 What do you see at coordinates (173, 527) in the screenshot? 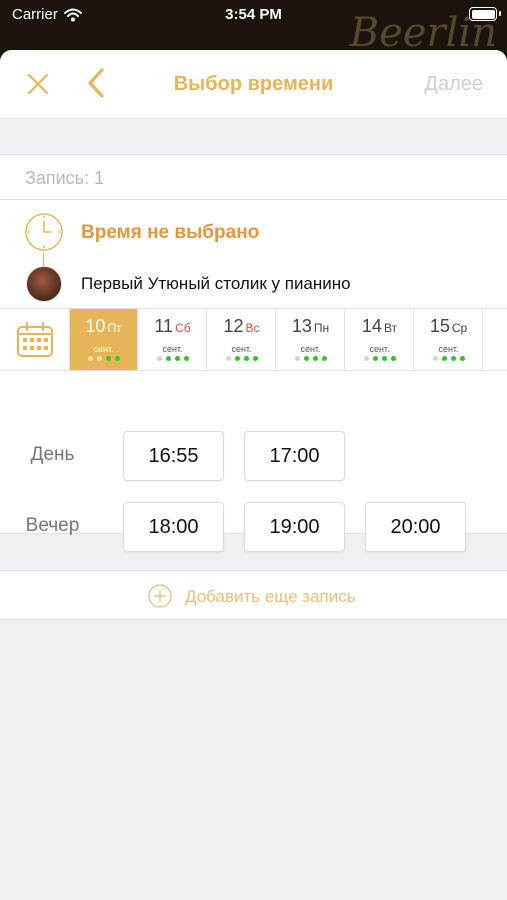
I see `time-slot-button: 18:00` at bounding box center [173, 527].